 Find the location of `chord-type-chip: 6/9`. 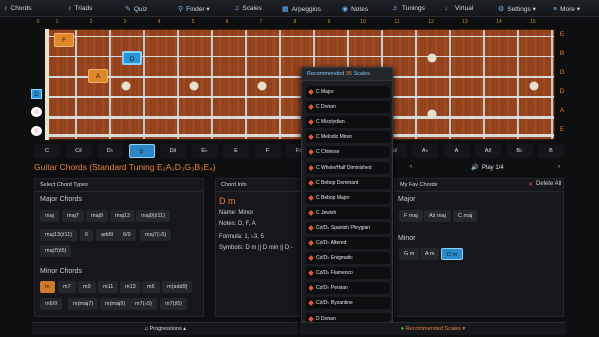

chord-type-chip: 6/9 is located at coordinates (127, 235).